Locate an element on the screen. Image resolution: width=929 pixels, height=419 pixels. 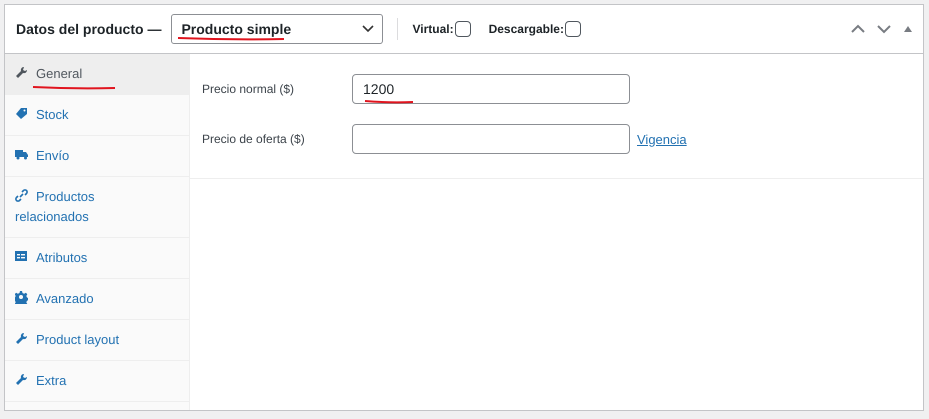
option-label: Virtual: is located at coordinates (433, 29).